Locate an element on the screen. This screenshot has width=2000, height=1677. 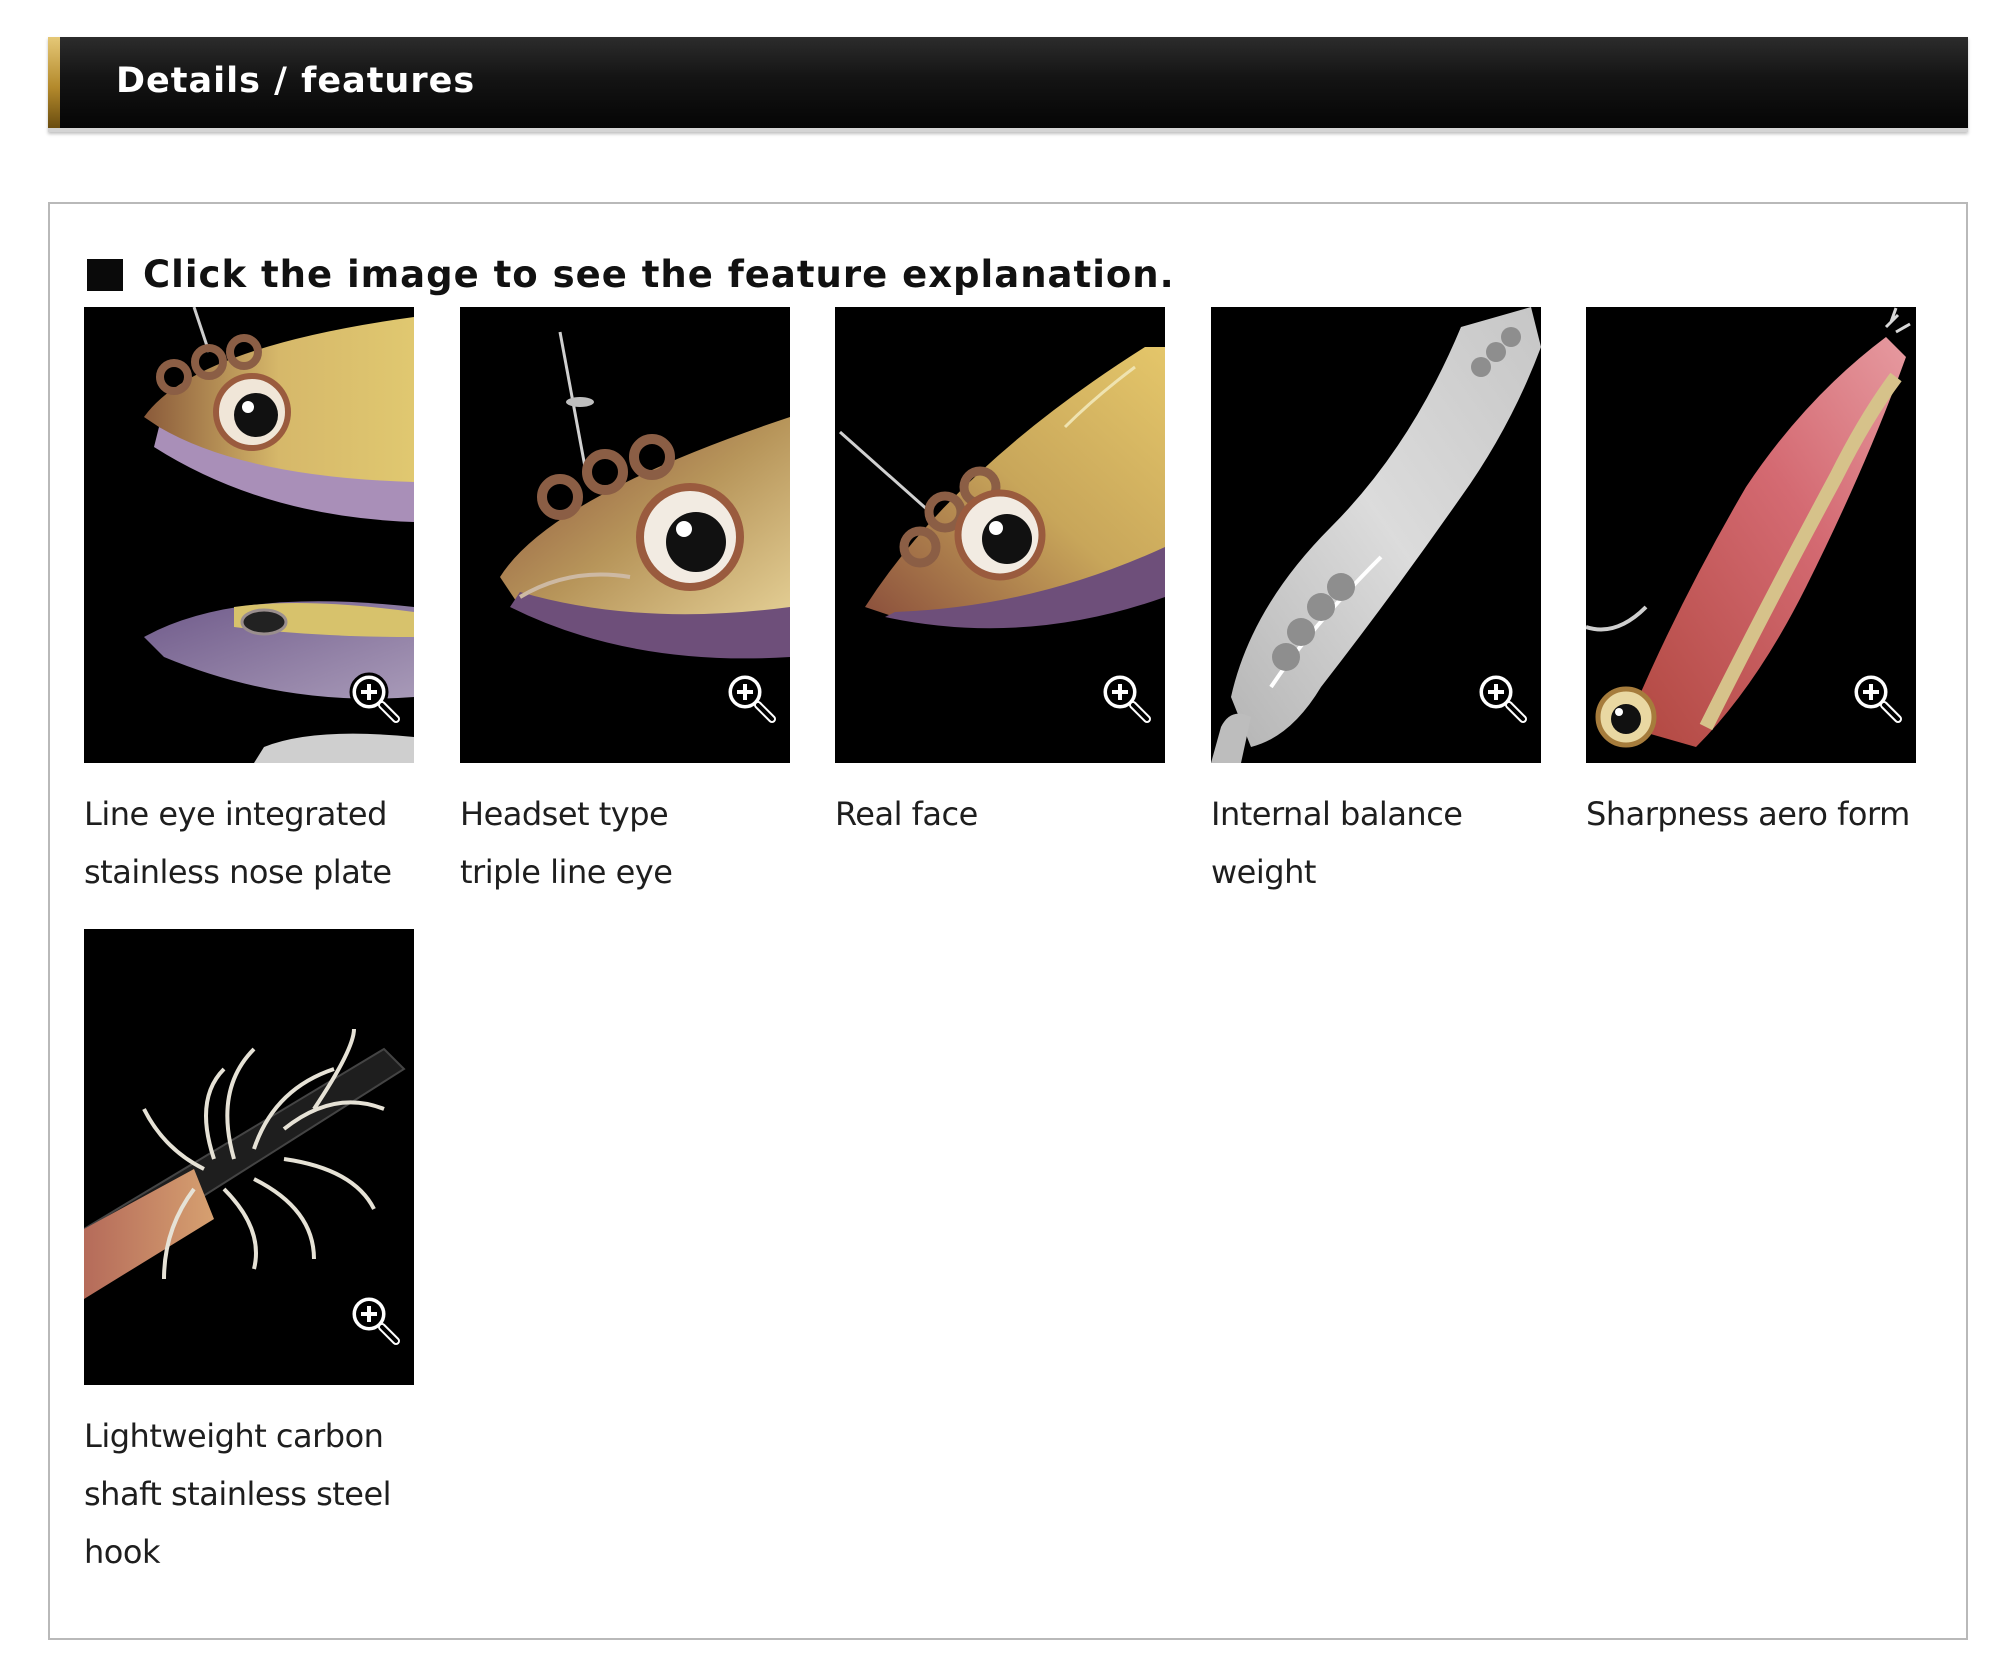
feature-caption: Internal balance weight is located at coordinates (1376, 843).